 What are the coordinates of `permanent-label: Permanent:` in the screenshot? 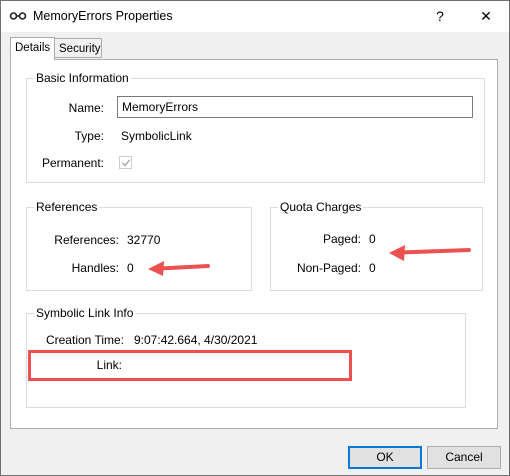 It's located at (72, 163).